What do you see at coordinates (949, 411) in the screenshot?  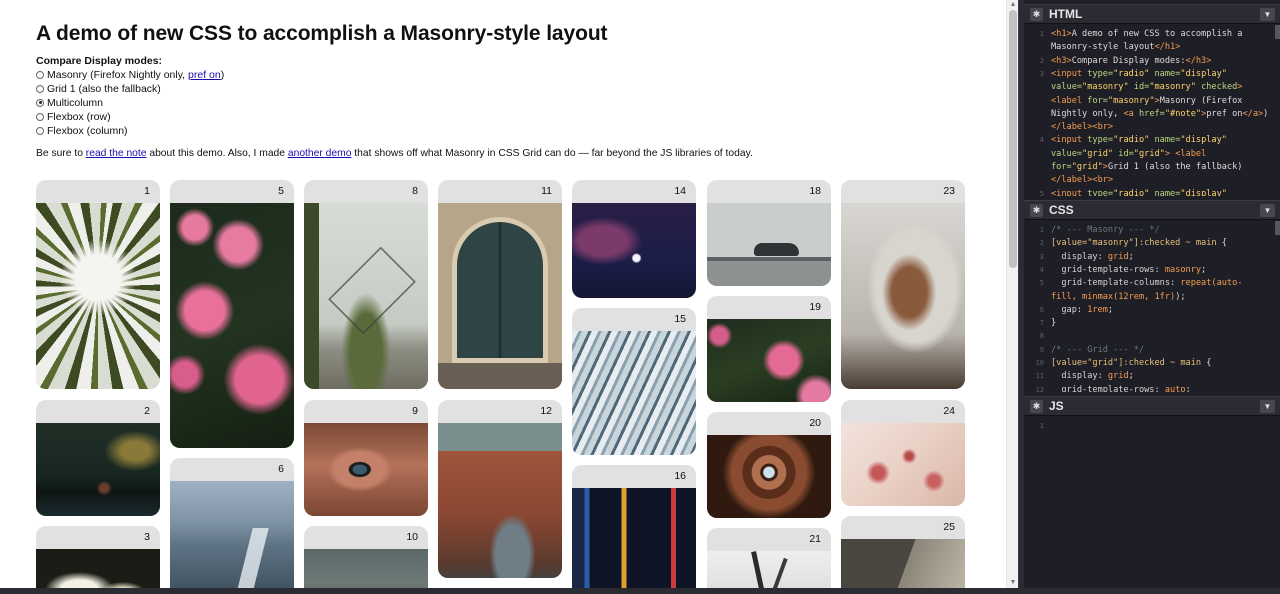 I see `card-number: 24` at bounding box center [949, 411].